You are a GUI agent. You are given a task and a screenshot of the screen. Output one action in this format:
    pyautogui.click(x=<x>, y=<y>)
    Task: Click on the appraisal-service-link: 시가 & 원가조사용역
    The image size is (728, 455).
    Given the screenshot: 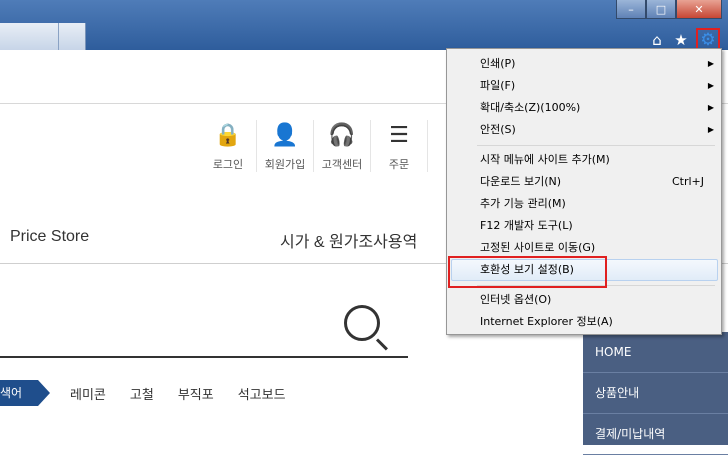 What is the action you would take?
    pyautogui.click(x=348, y=240)
    